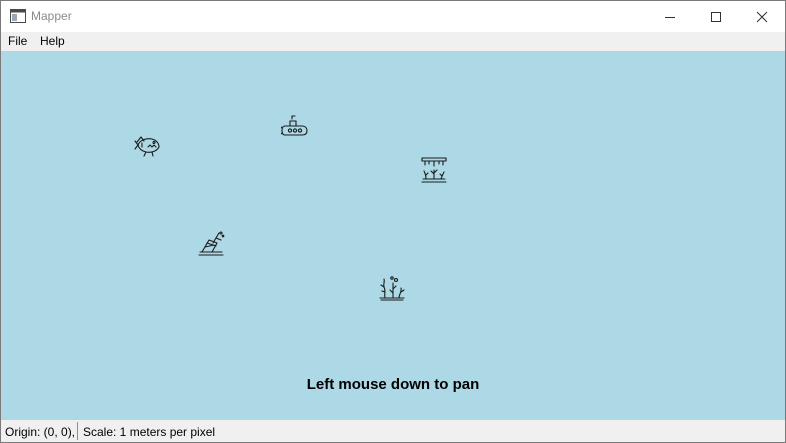 The height and width of the screenshot is (443, 786). Describe the element at coordinates (52, 41) in the screenshot. I see `menu-help: Help` at that location.